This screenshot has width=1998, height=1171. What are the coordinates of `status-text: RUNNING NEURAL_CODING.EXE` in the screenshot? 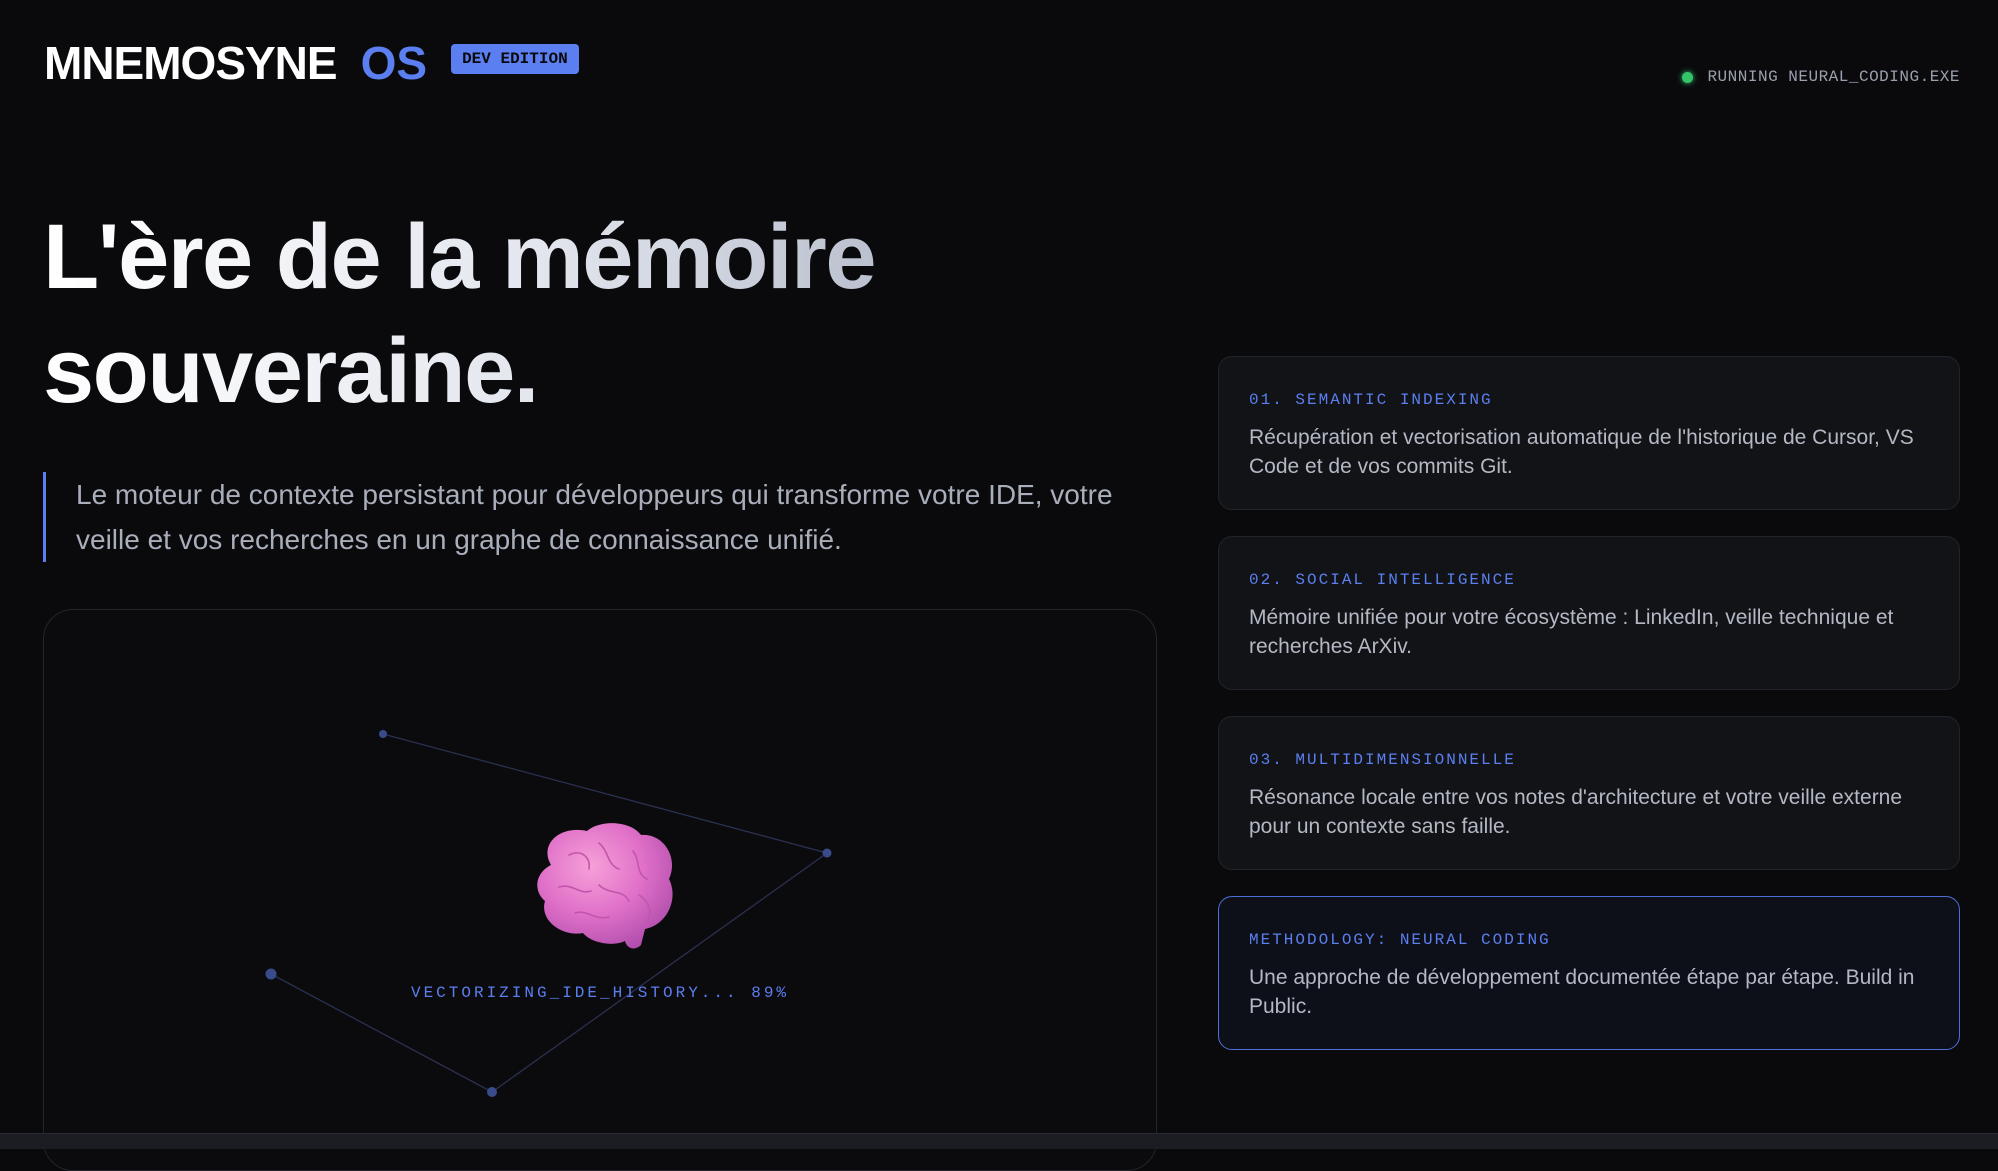 It's located at (1833, 77).